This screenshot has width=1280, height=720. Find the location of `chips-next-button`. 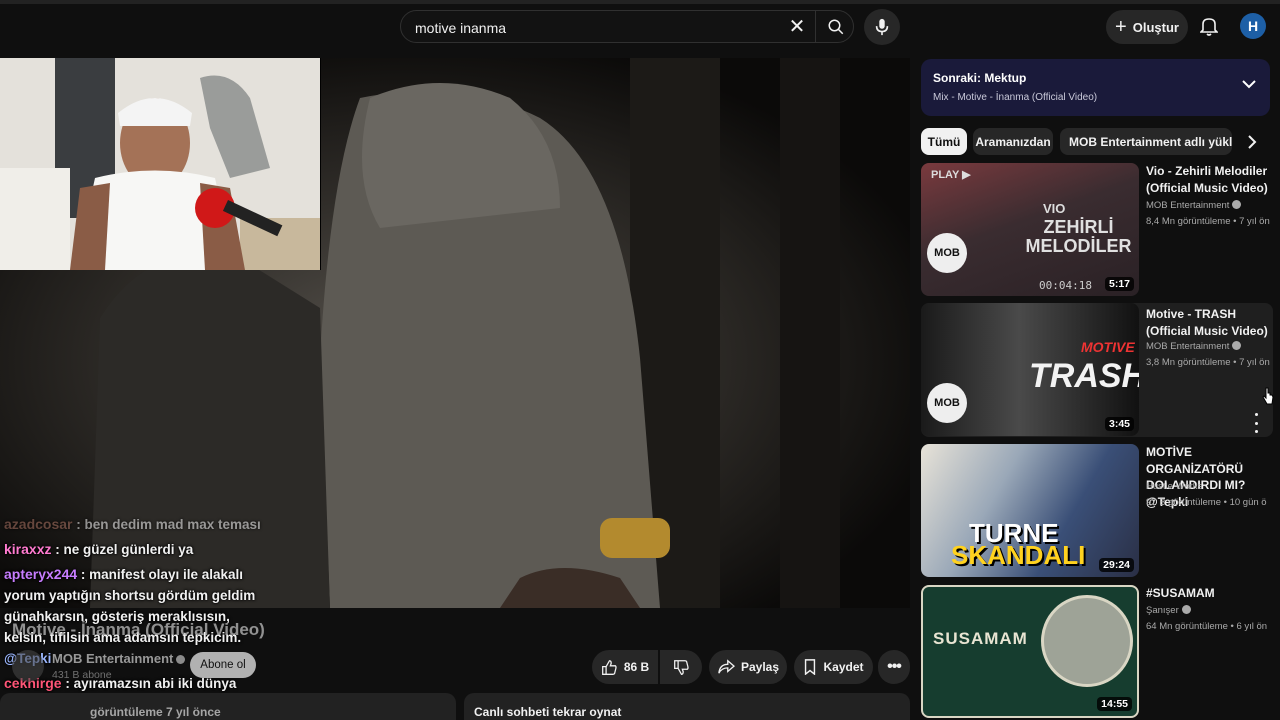

chips-next-button is located at coordinates (1252, 141).